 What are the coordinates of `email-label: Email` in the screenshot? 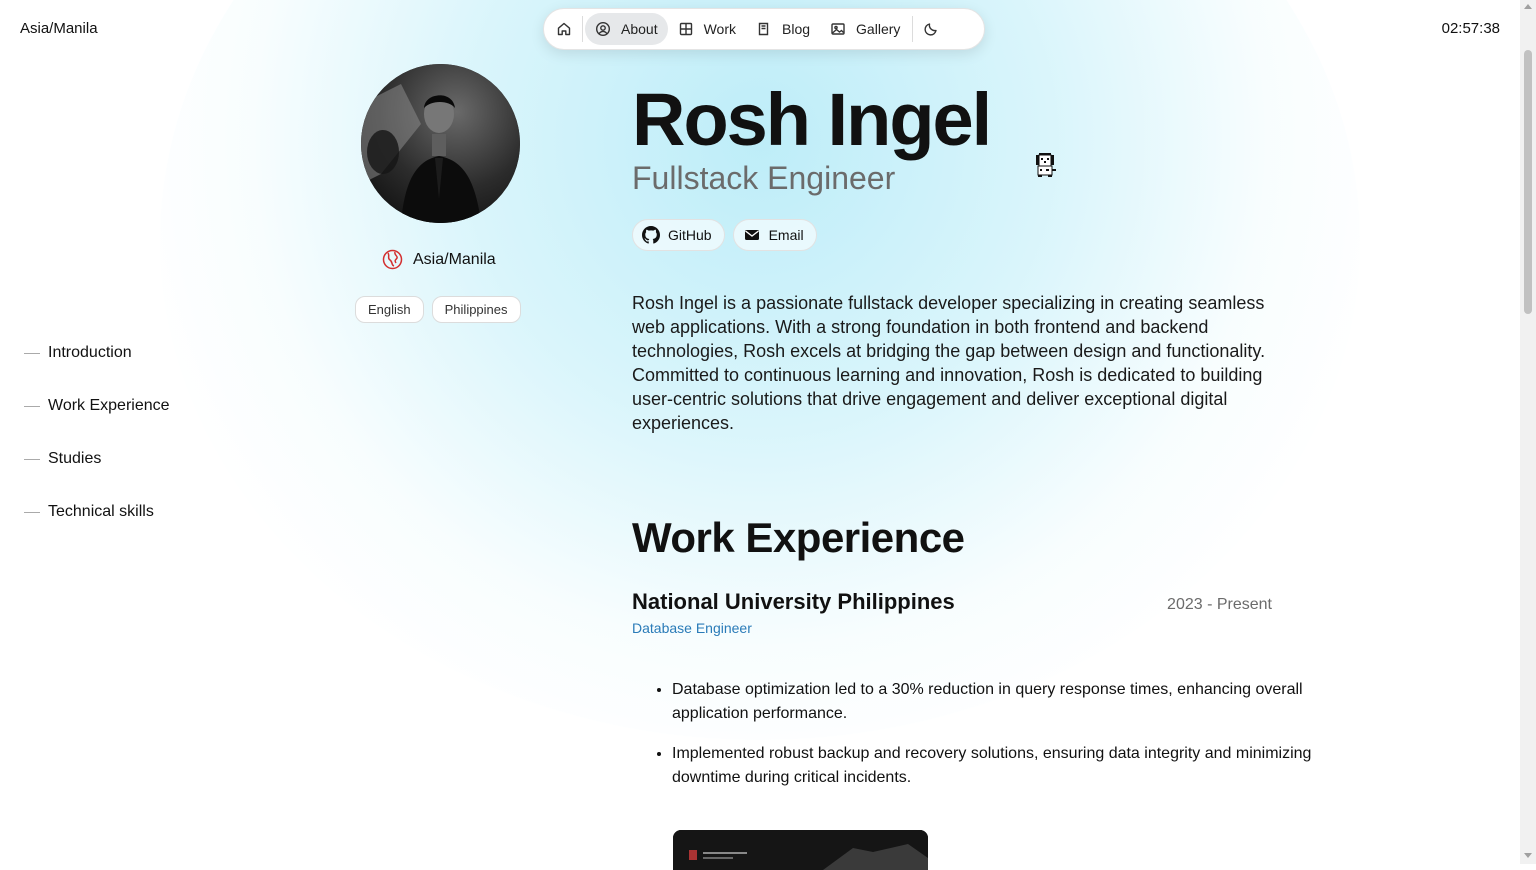 It's located at (786, 235).